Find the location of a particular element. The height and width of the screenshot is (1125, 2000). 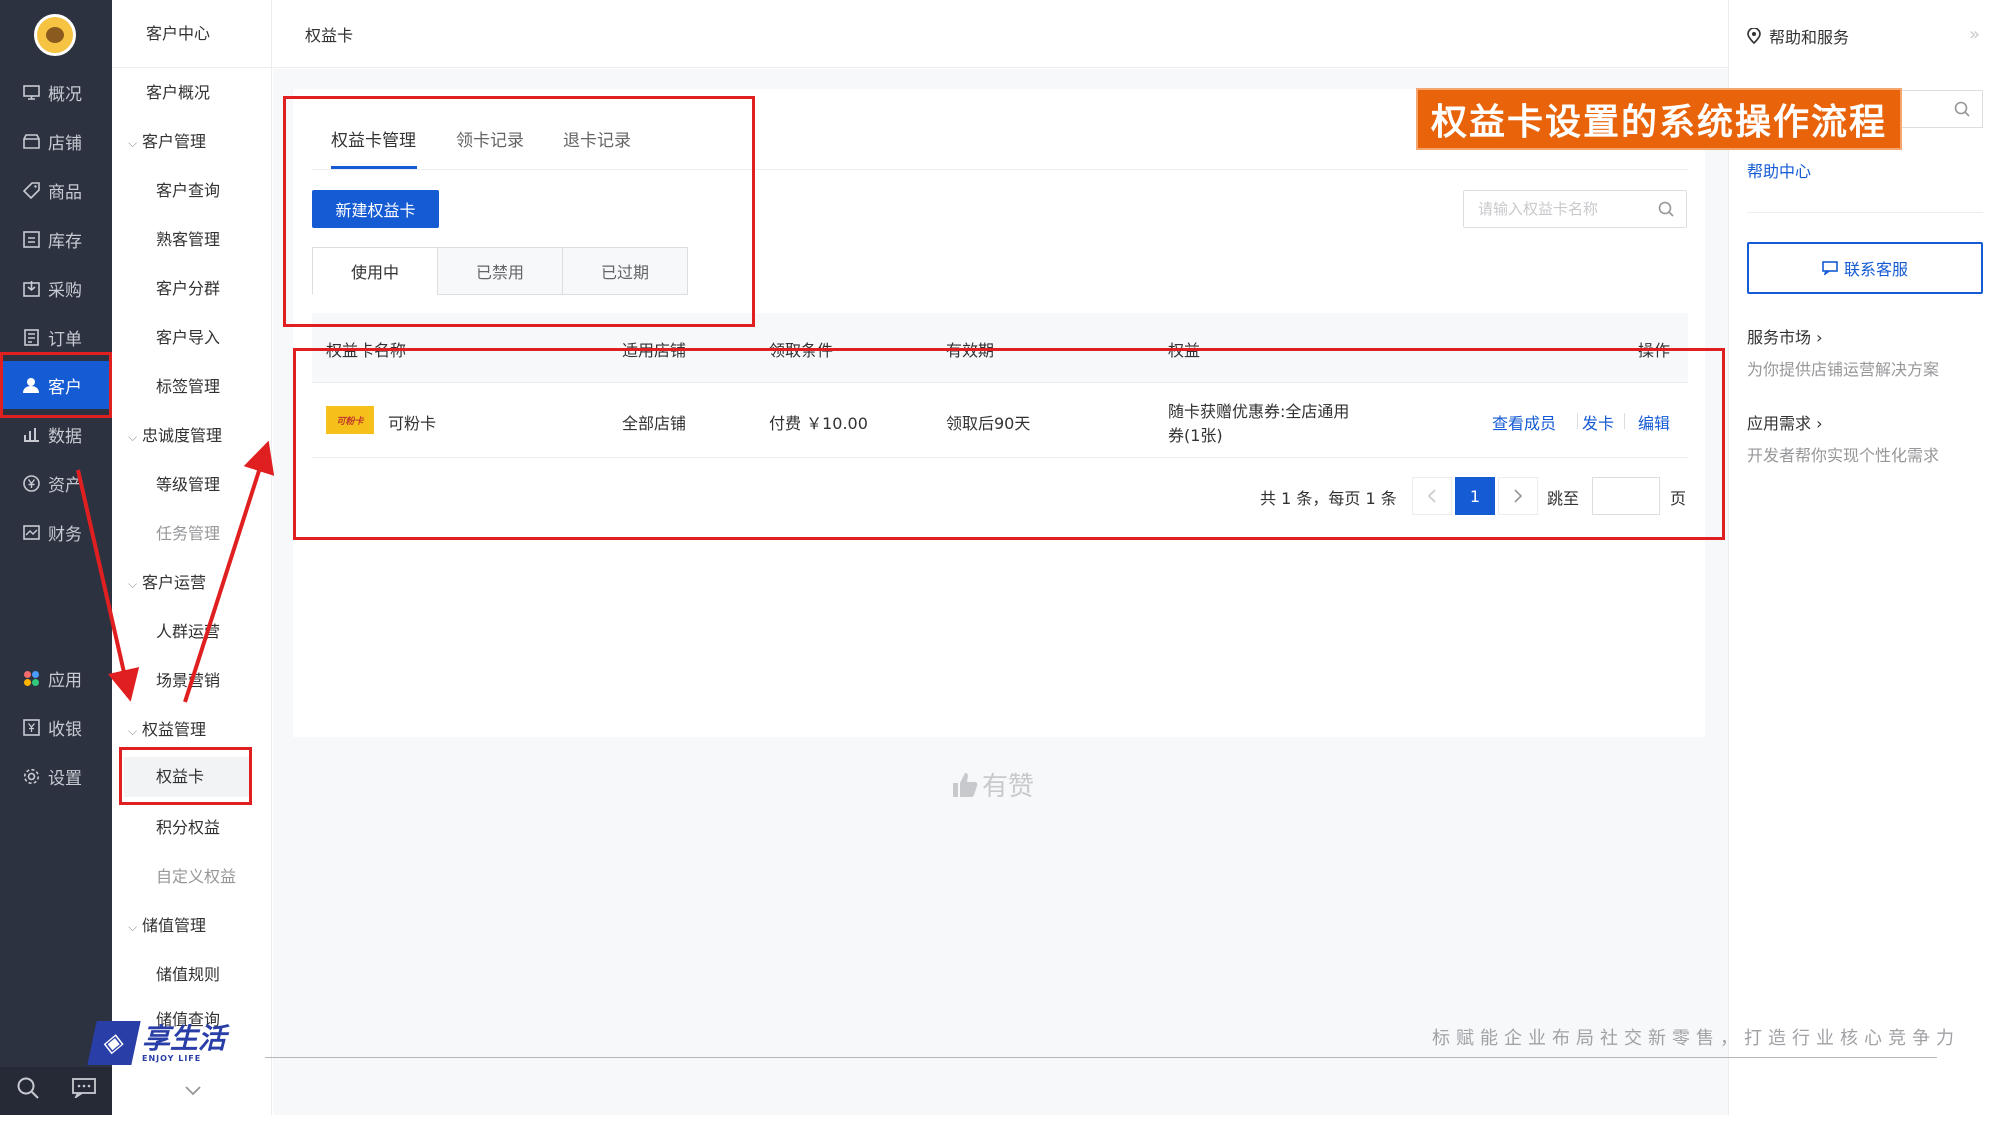

subnav-item-scenario-marketing: 场景营销 is located at coordinates (192, 681).